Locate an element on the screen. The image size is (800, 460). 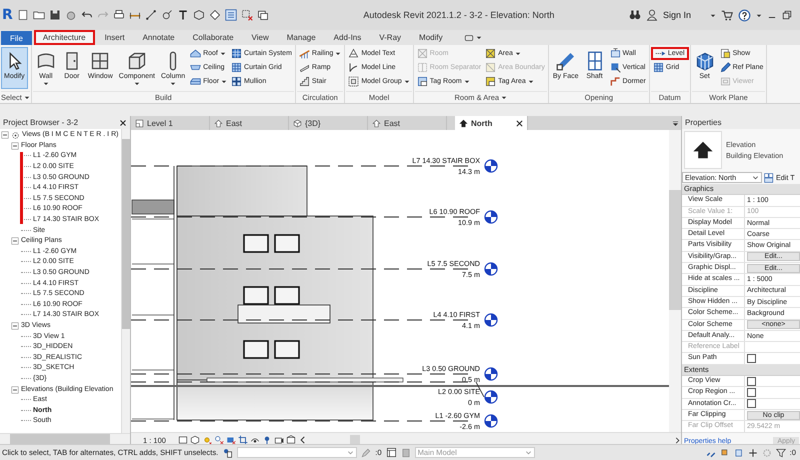
file-menu-button: File is located at coordinates (16, 38).